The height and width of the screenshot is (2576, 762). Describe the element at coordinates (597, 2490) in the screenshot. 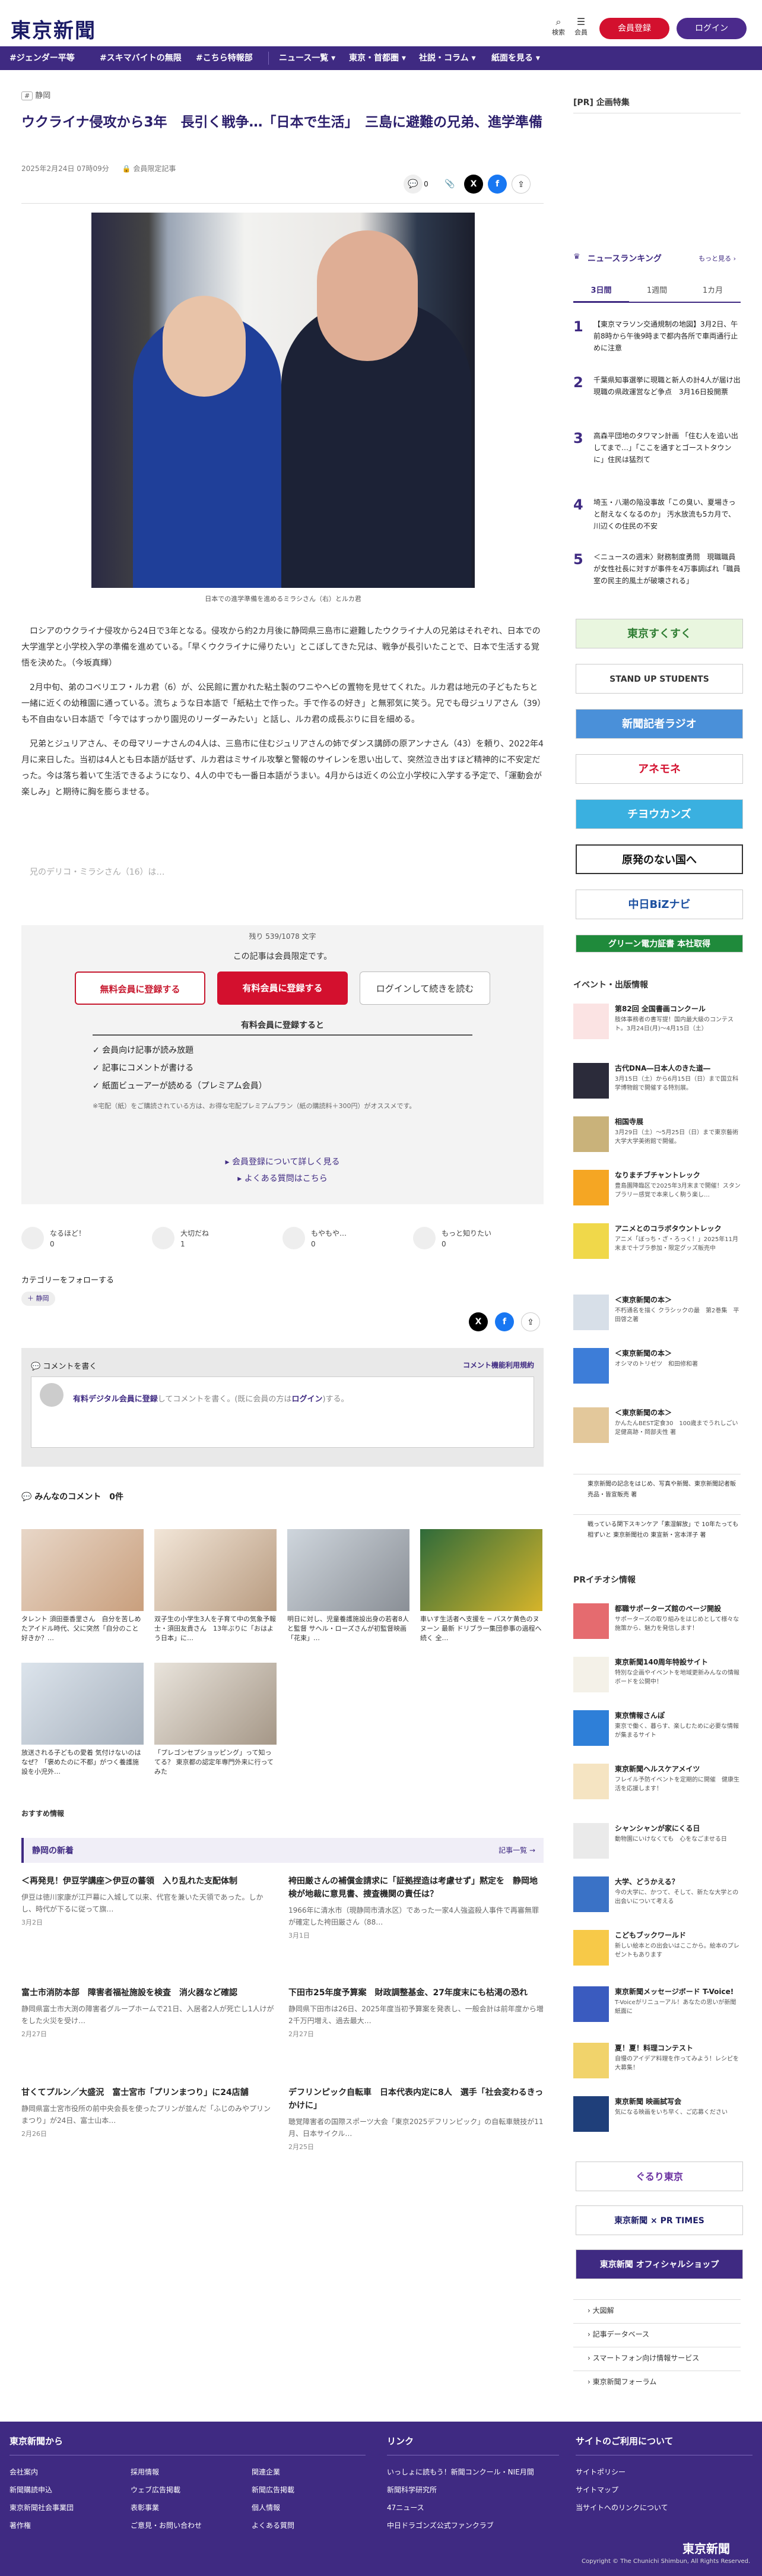

I see `footer-link: サイトマップ` at that location.